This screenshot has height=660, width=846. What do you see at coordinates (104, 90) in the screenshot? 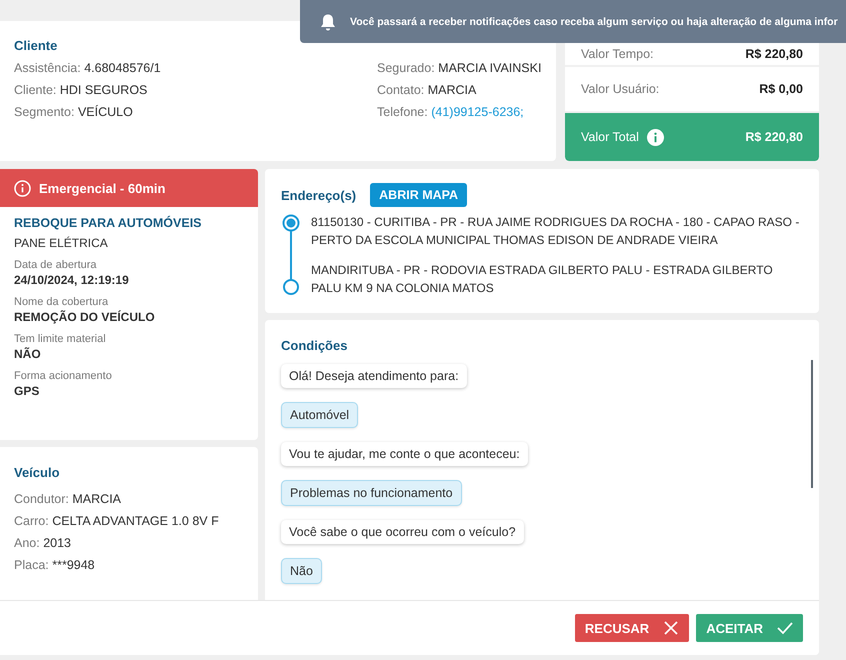
I see `field-value: HDI SEGUROS` at bounding box center [104, 90].